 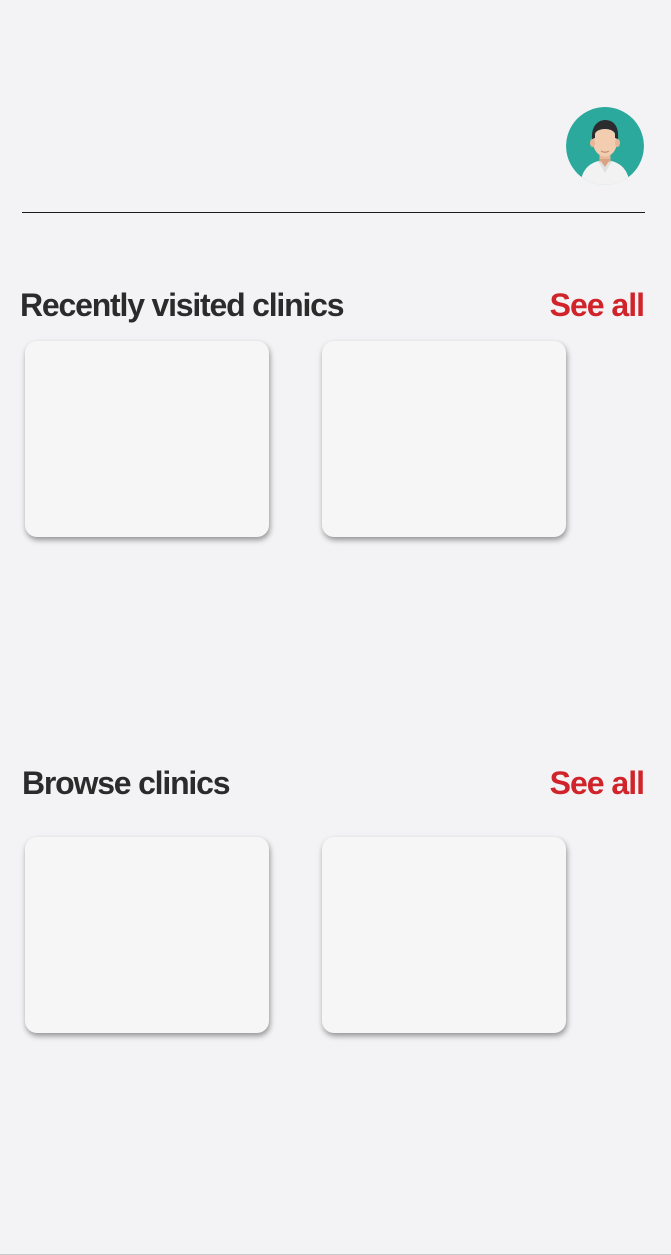 I want to click on browse-clinics-see-all-link: See all, so click(x=597, y=783).